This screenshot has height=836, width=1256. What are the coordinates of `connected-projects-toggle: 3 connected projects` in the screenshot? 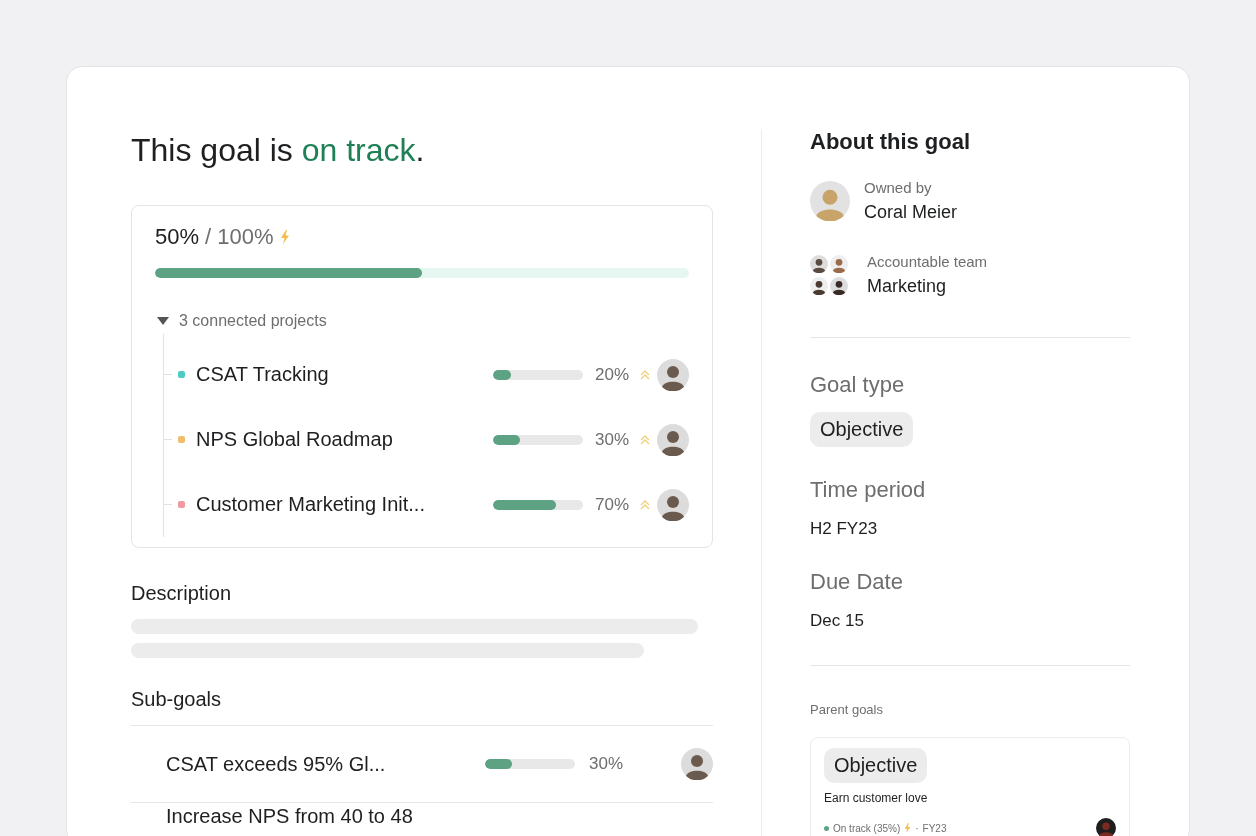 It's located at (241, 321).